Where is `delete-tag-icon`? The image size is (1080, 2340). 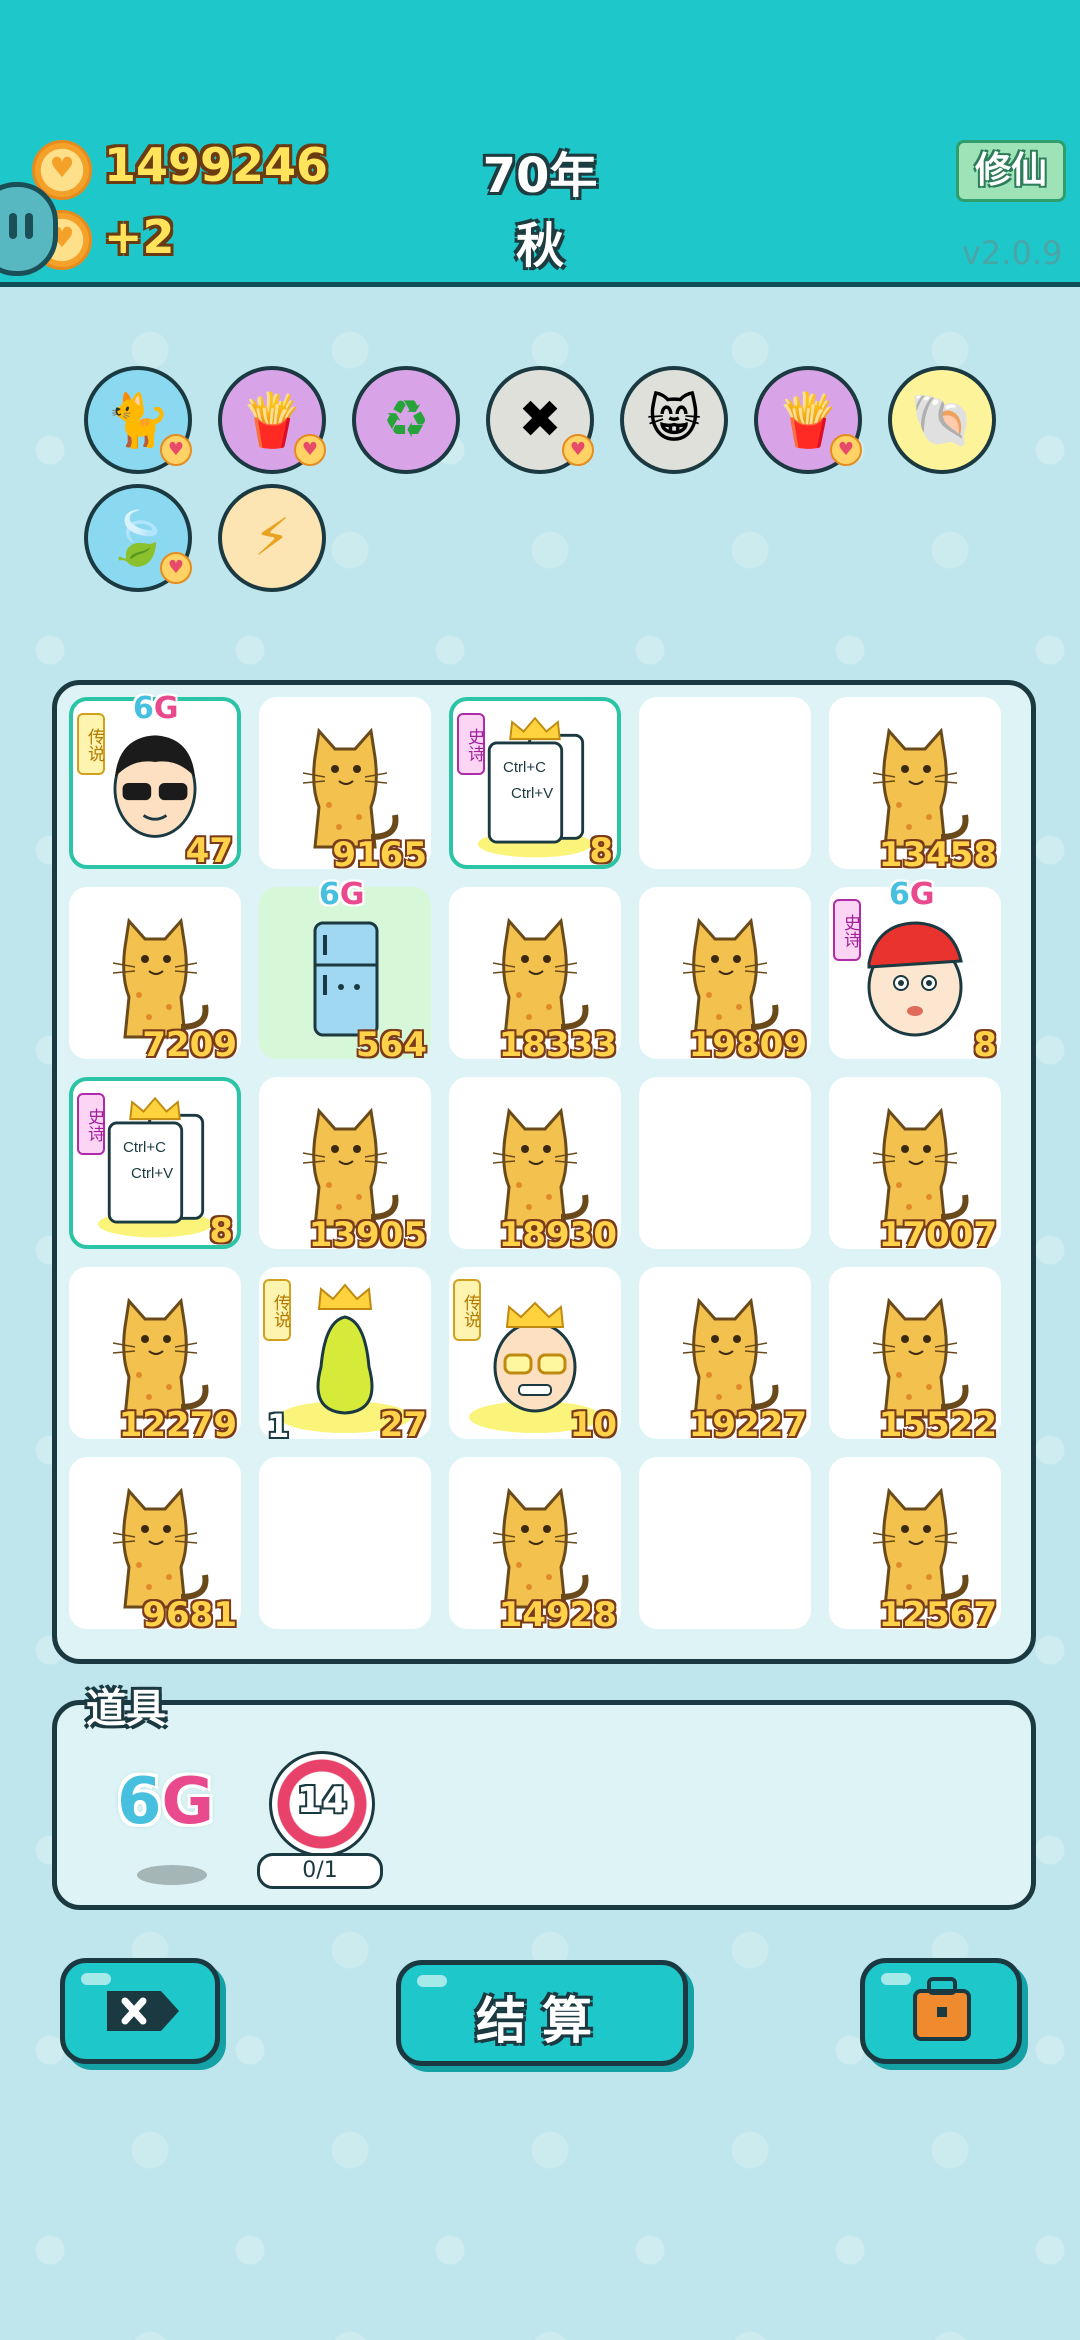
delete-tag-icon is located at coordinates (143, 2011).